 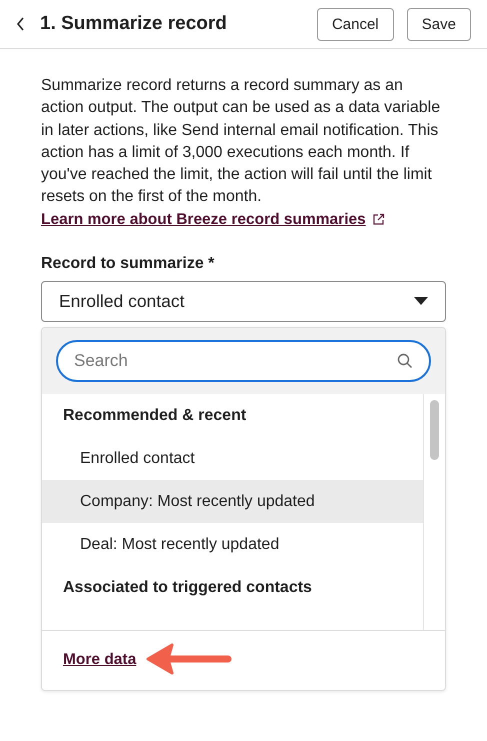 I want to click on record-select: Enrolled contact, so click(x=243, y=301).